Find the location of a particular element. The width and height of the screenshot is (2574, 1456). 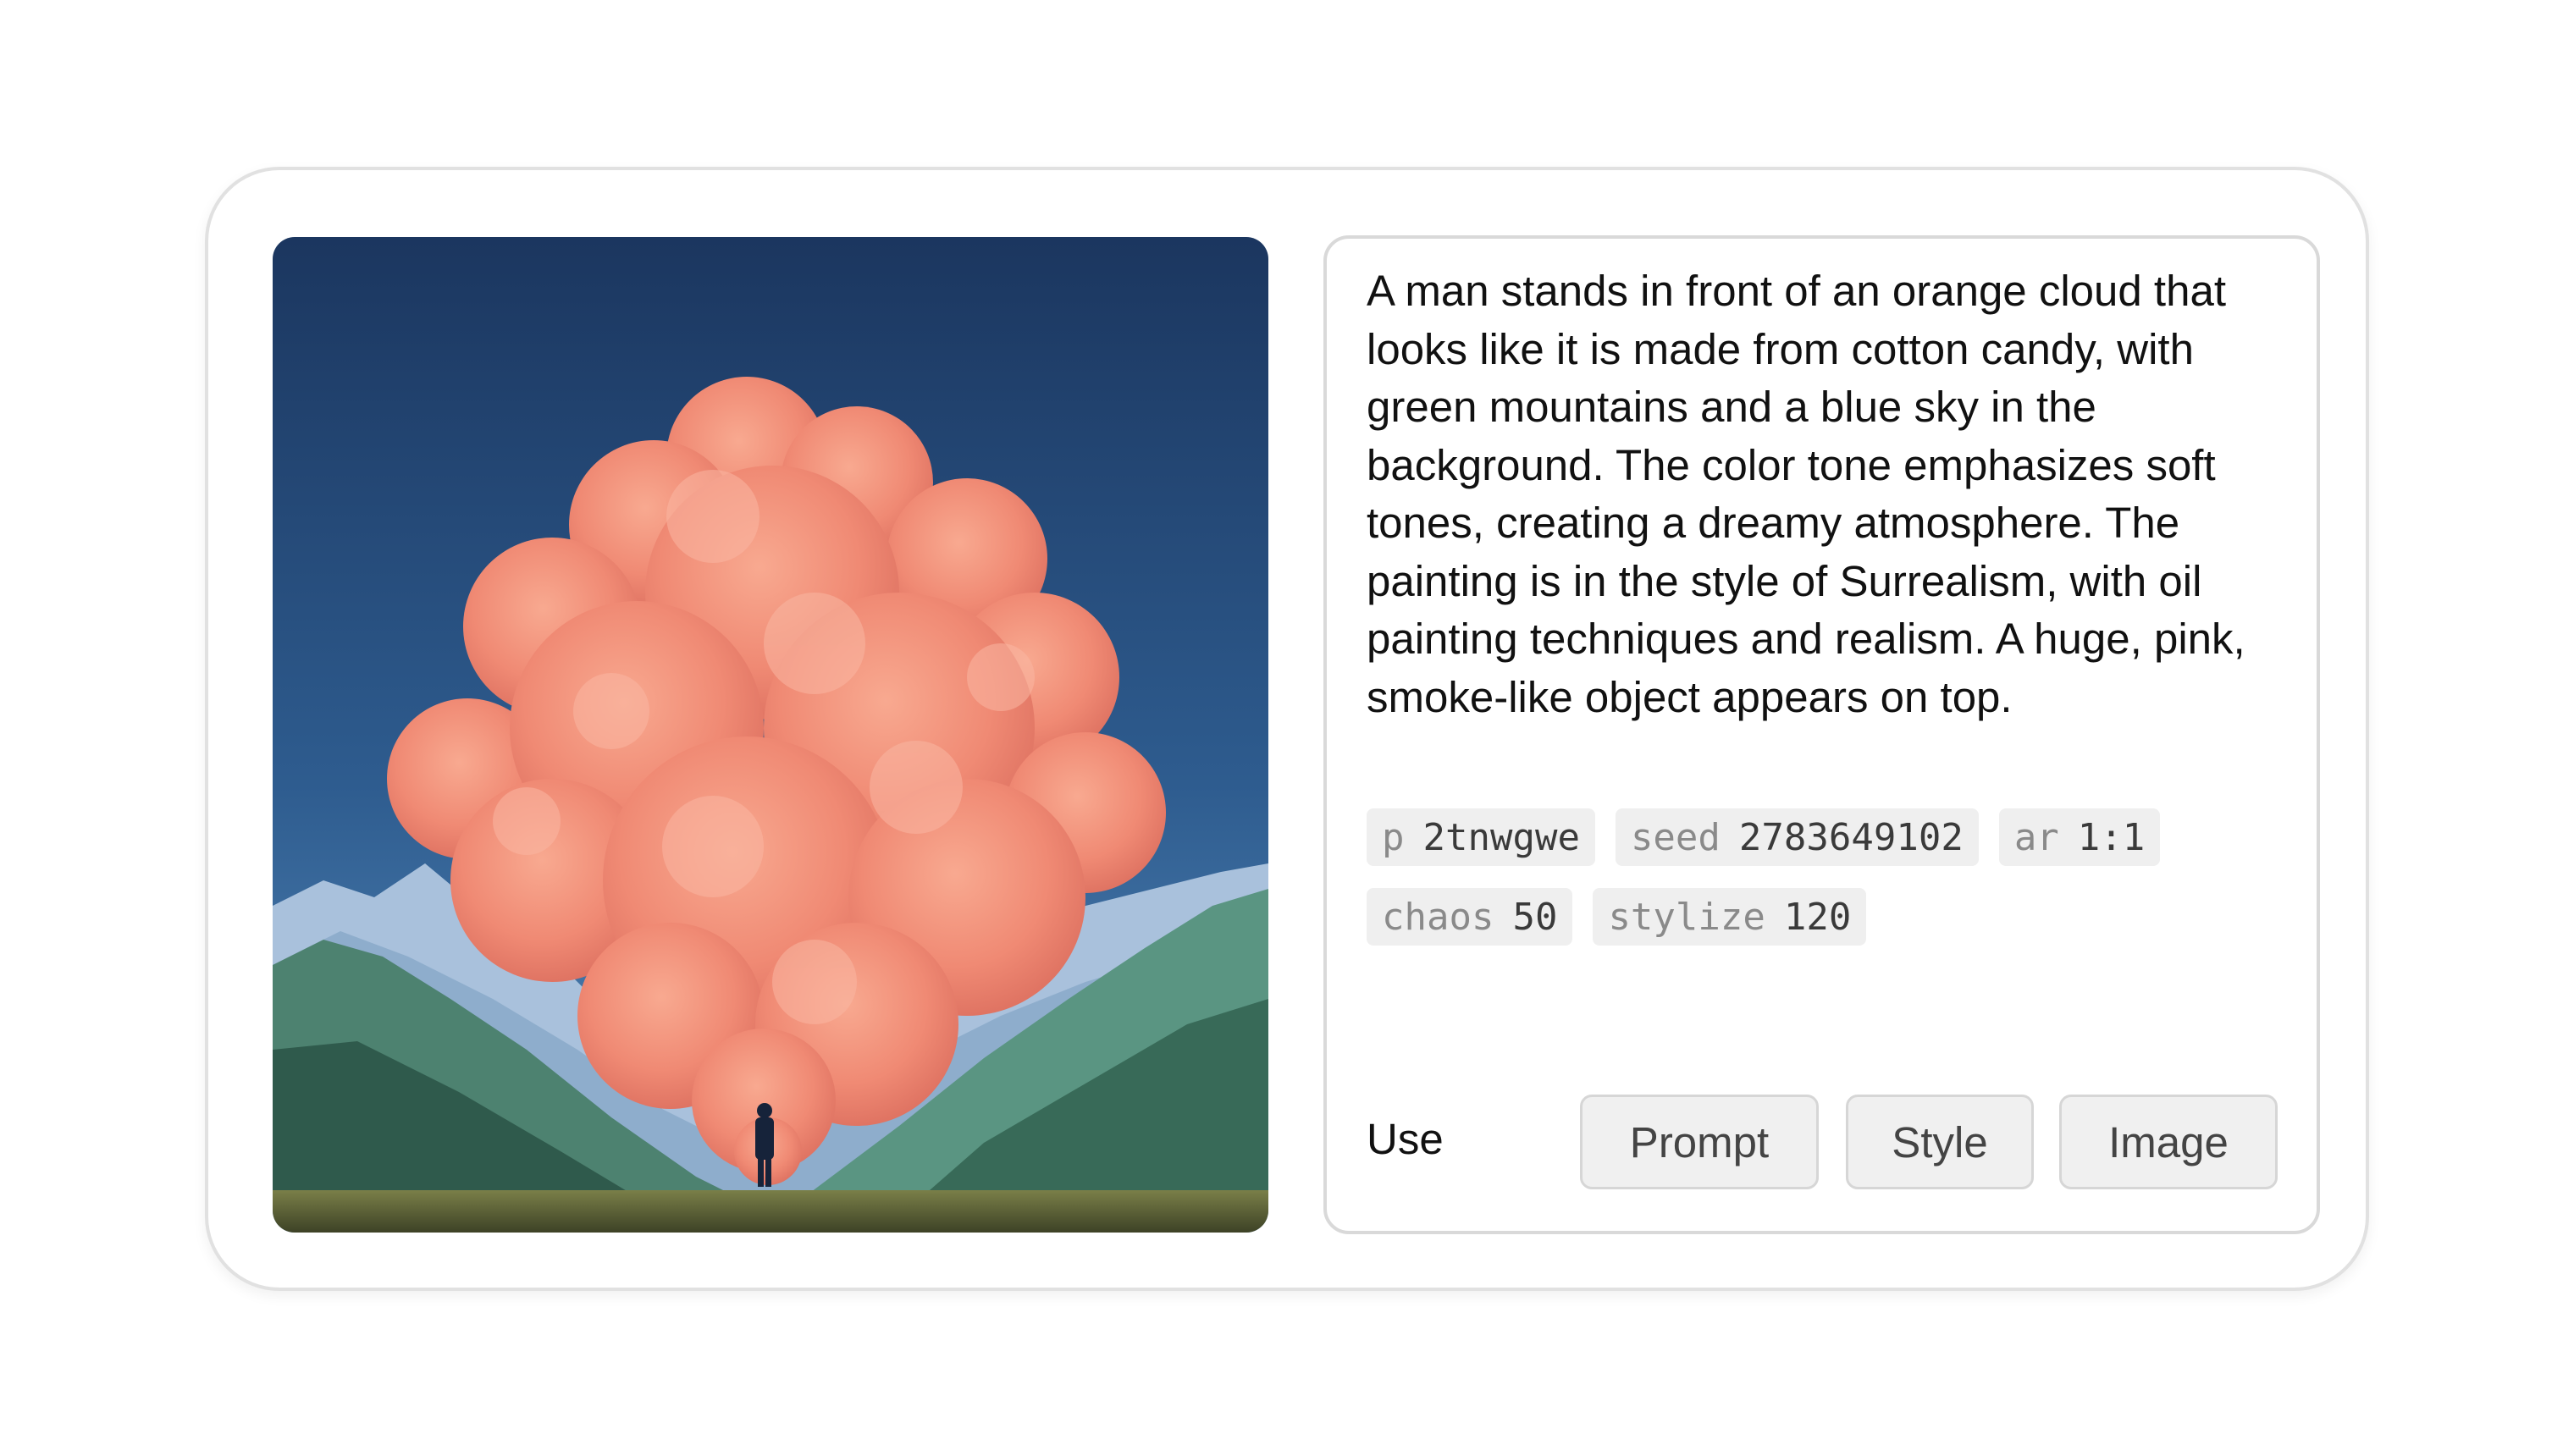

param-chip-chaos: chaos 50 is located at coordinates (1470, 917).